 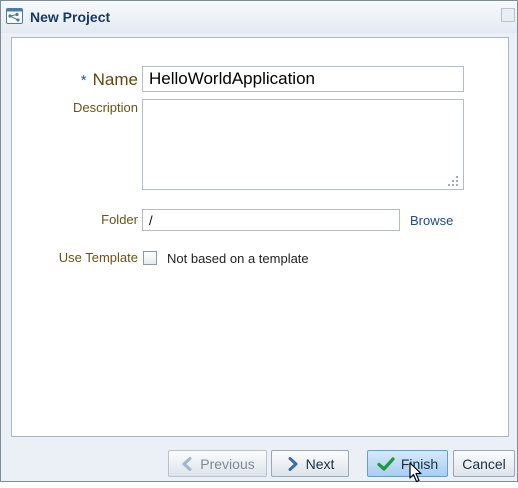 I want to click on previous-button: Previous, so click(x=217, y=463).